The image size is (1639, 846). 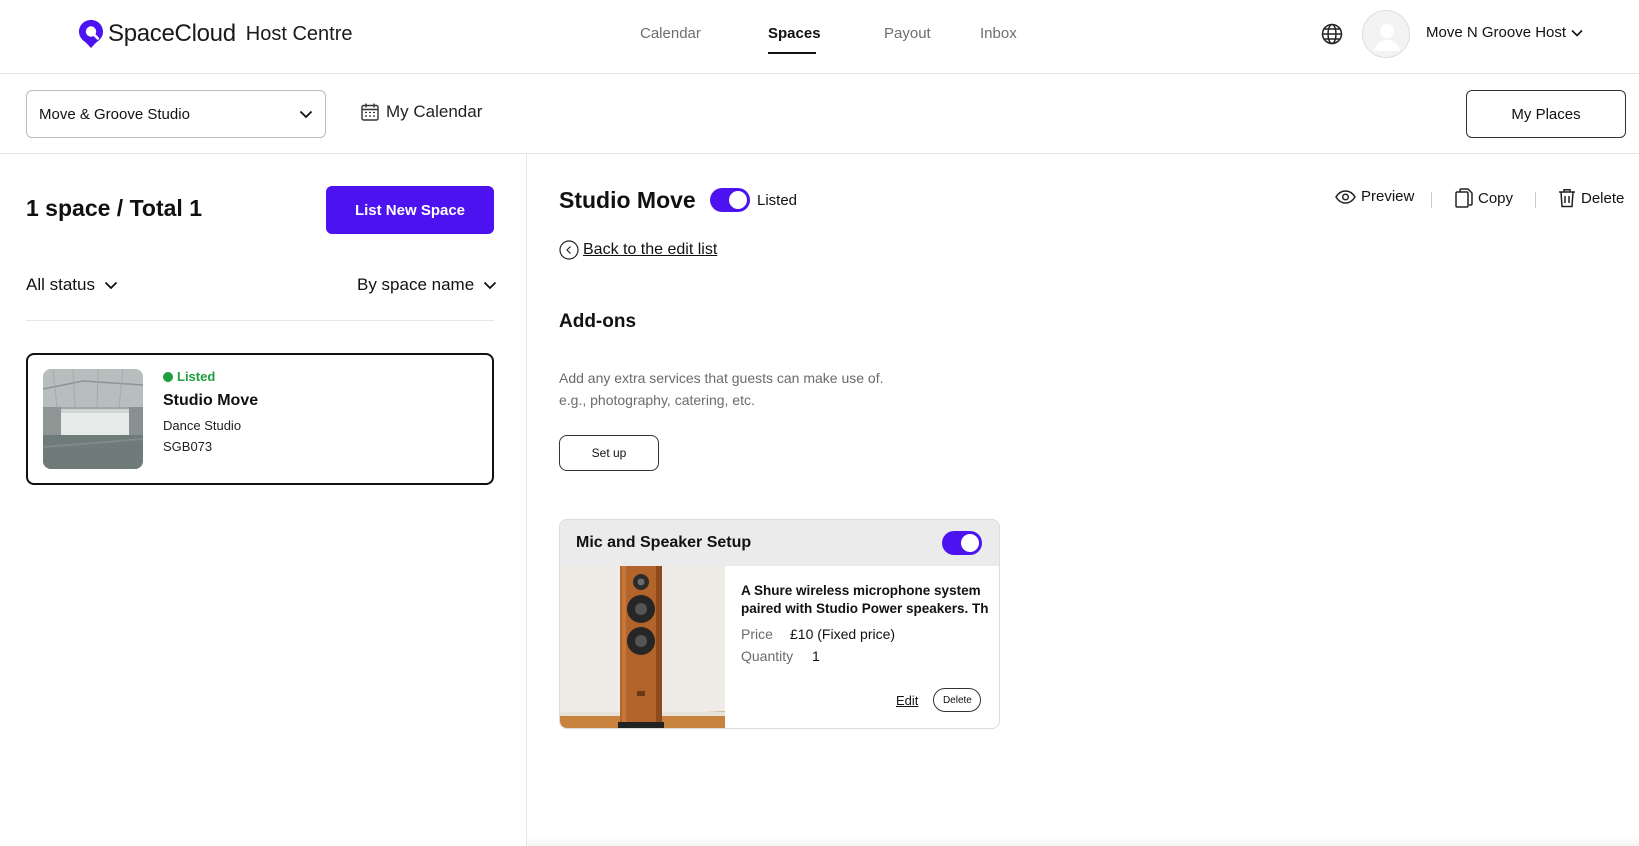 I want to click on my-calendar-link: My Calendar, so click(x=421, y=112).